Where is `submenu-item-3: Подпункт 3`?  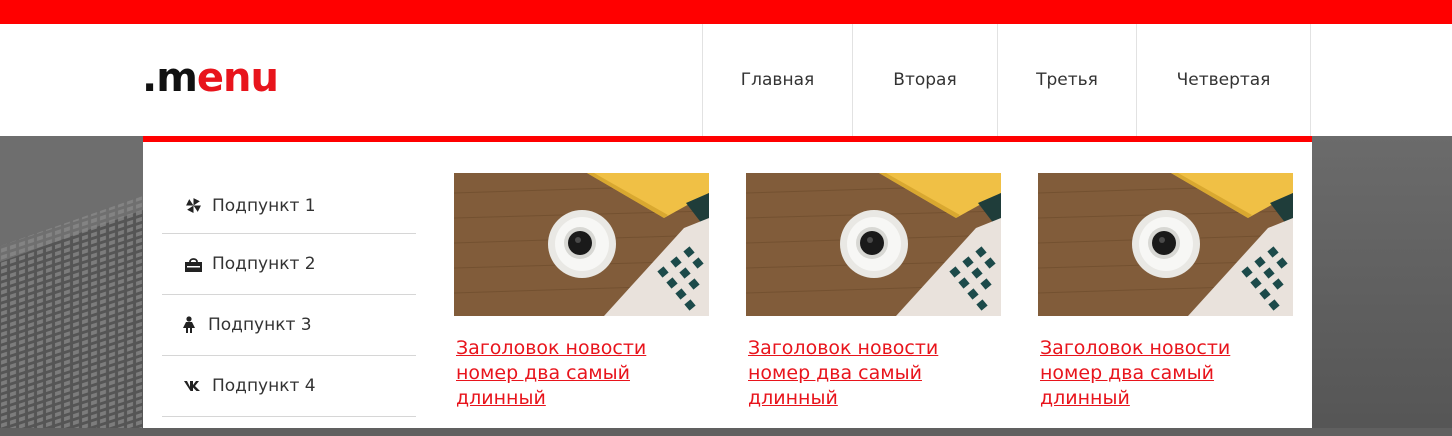
submenu-item-3: Подпункт 3 is located at coordinates (289, 325).